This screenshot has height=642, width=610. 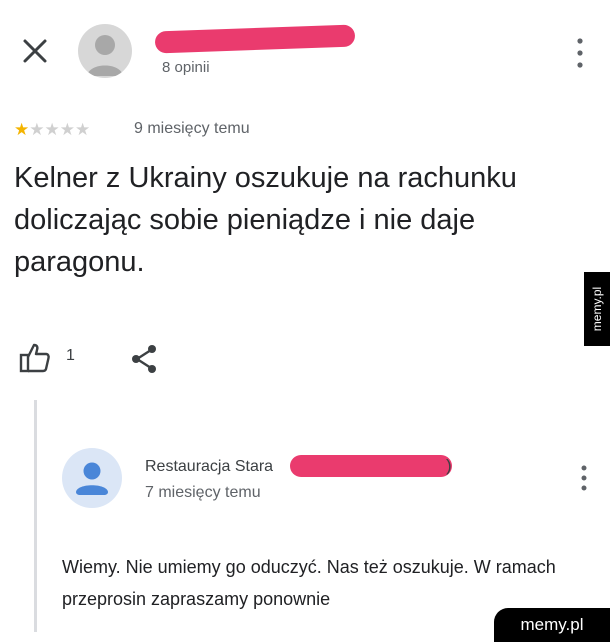 What do you see at coordinates (22, 129) in the screenshot?
I see `star-filled-icon: ★` at bounding box center [22, 129].